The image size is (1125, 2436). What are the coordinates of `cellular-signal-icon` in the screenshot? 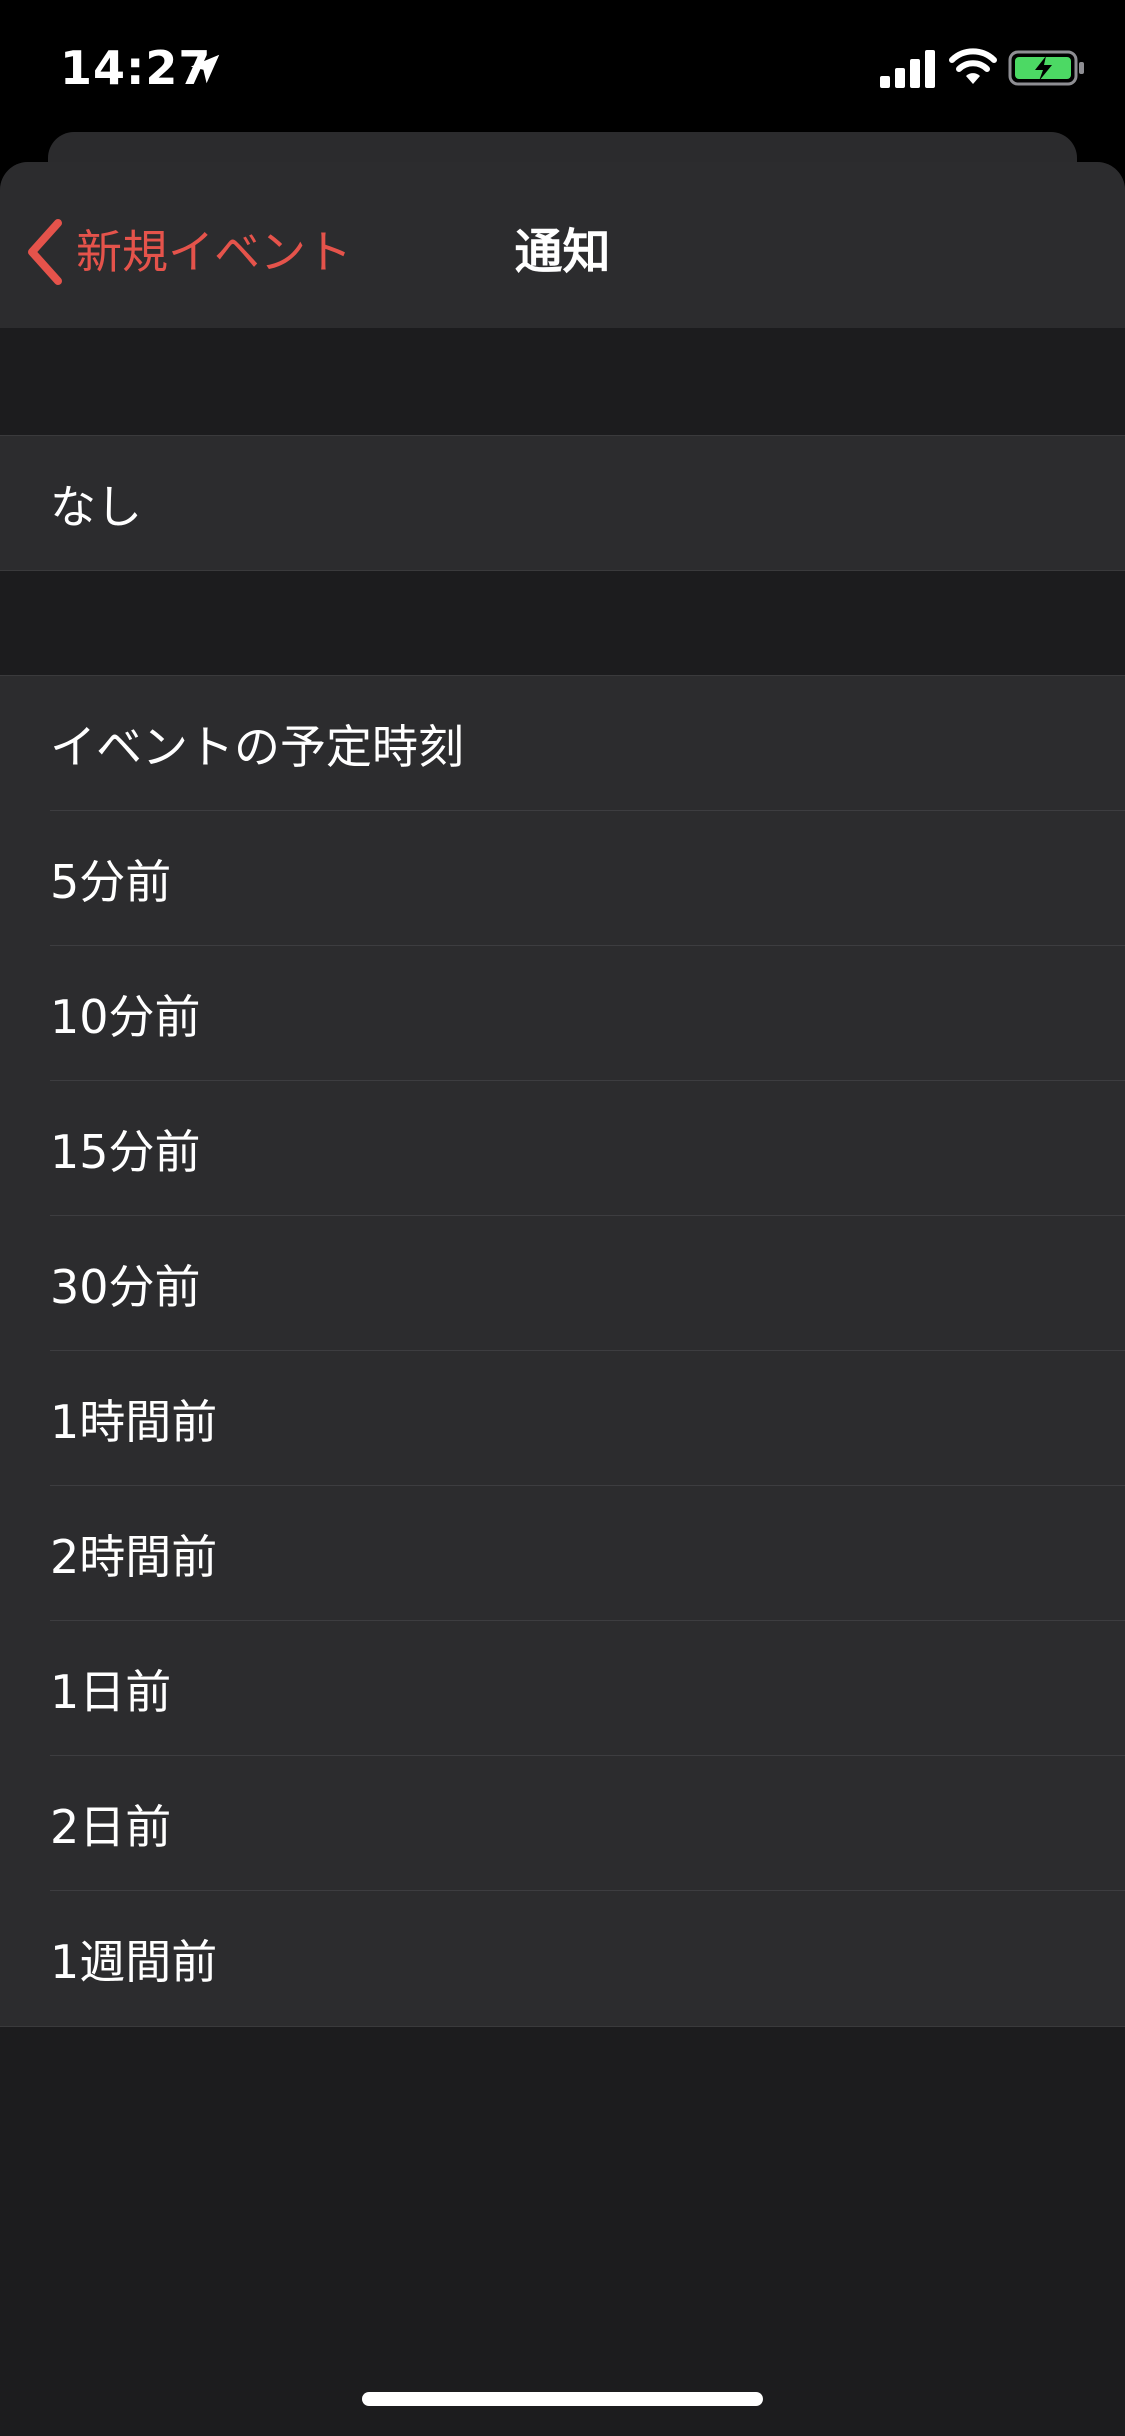 It's located at (907, 69).